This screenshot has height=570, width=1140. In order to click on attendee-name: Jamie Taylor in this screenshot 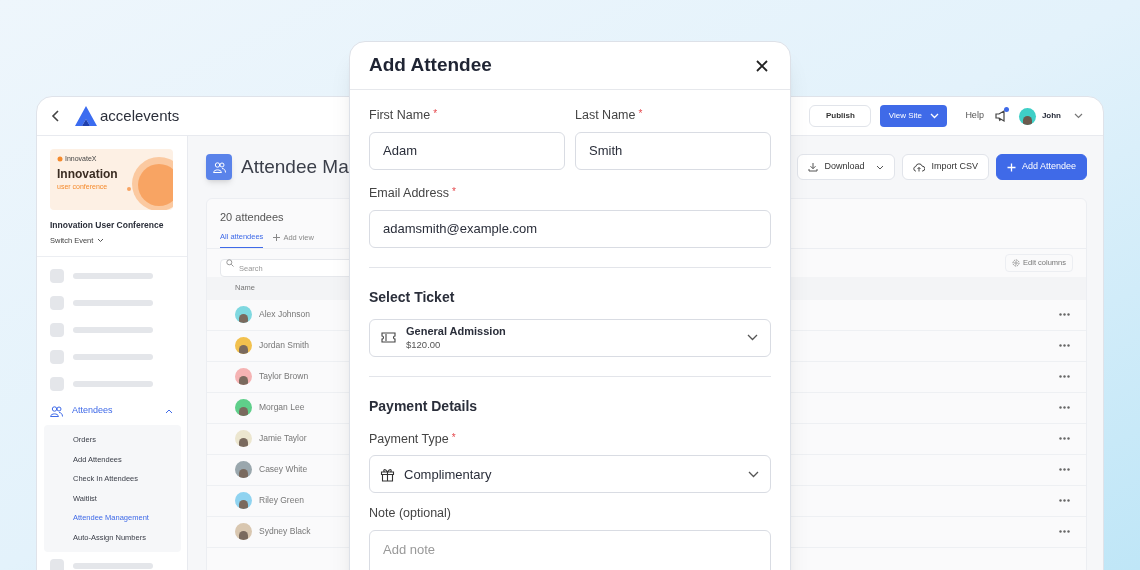, I will do `click(283, 438)`.